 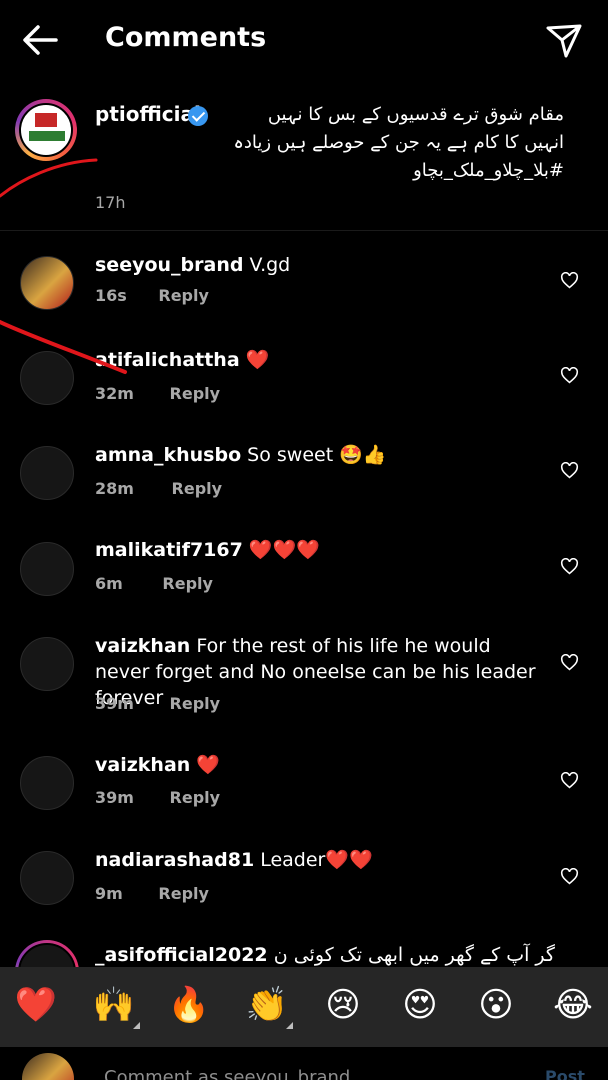 I want to click on emoji-clap-button: 👏, so click(x=269, y=1007).